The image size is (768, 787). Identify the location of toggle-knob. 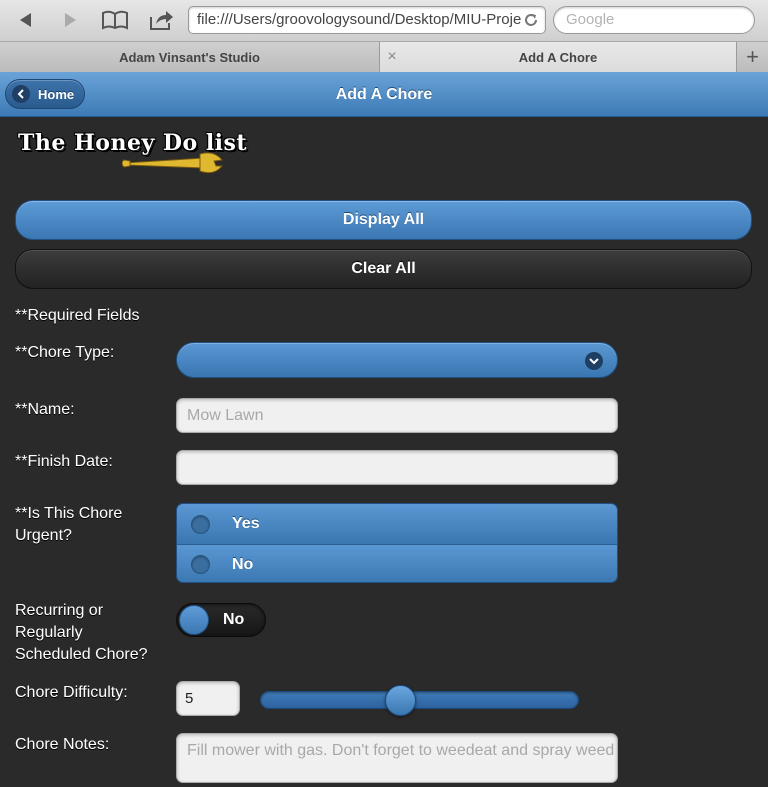
(194, 620).